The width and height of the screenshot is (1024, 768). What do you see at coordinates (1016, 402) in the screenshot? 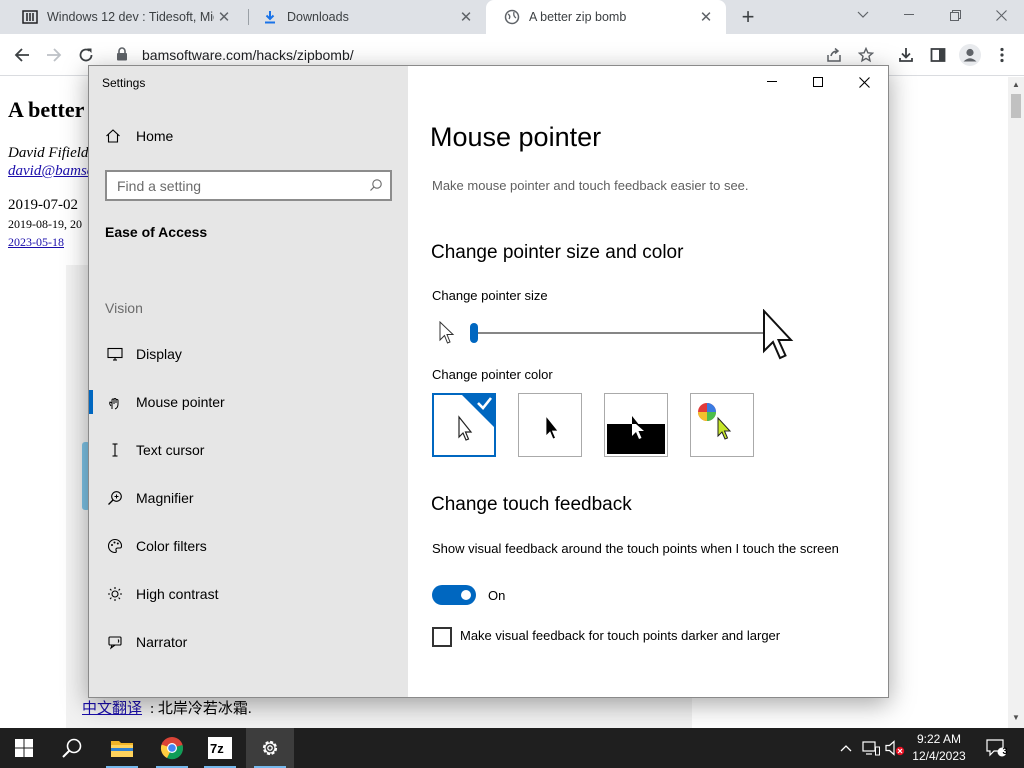
I see `page-scrollbar: ▲ ▼` at bounding box center [1016, 402].